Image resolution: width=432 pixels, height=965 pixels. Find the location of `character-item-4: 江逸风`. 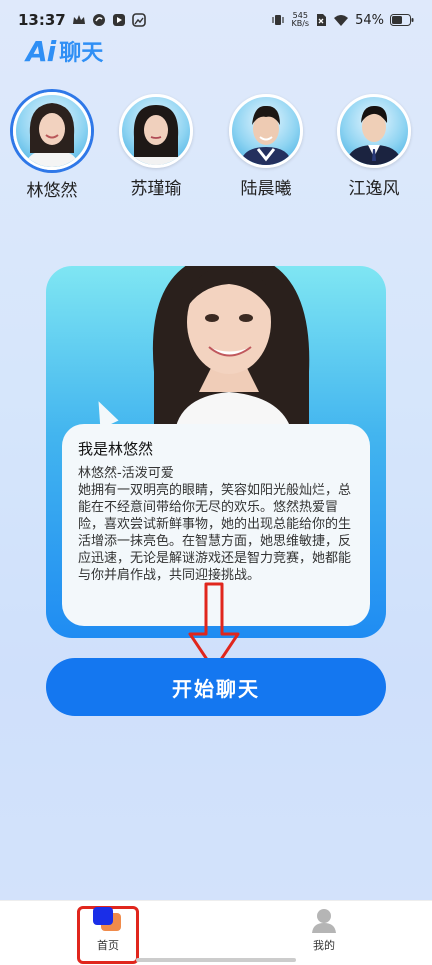

character-item-4: 江逸风 is located at coordinates (374, 146).